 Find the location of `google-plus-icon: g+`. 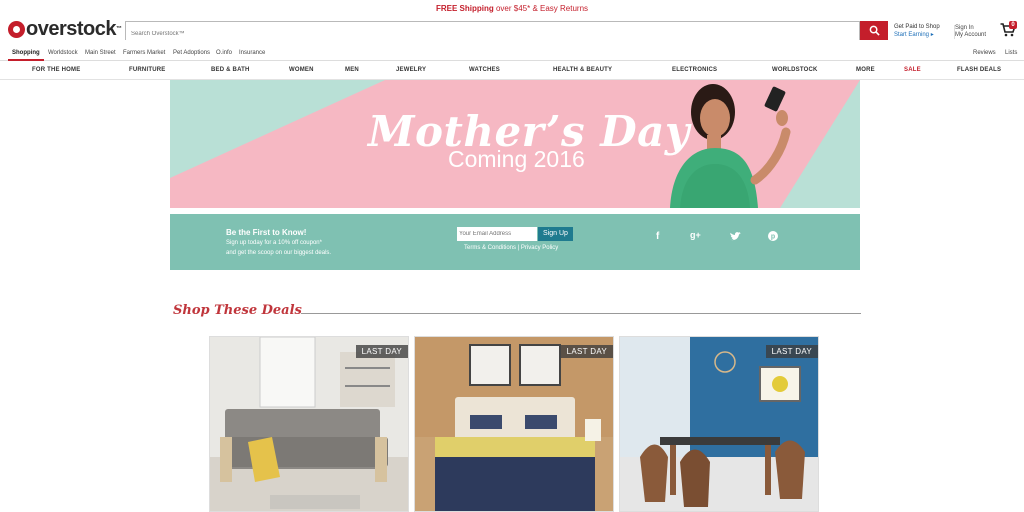

google-plus-icon: g+ is located at coordinates (695, 235).